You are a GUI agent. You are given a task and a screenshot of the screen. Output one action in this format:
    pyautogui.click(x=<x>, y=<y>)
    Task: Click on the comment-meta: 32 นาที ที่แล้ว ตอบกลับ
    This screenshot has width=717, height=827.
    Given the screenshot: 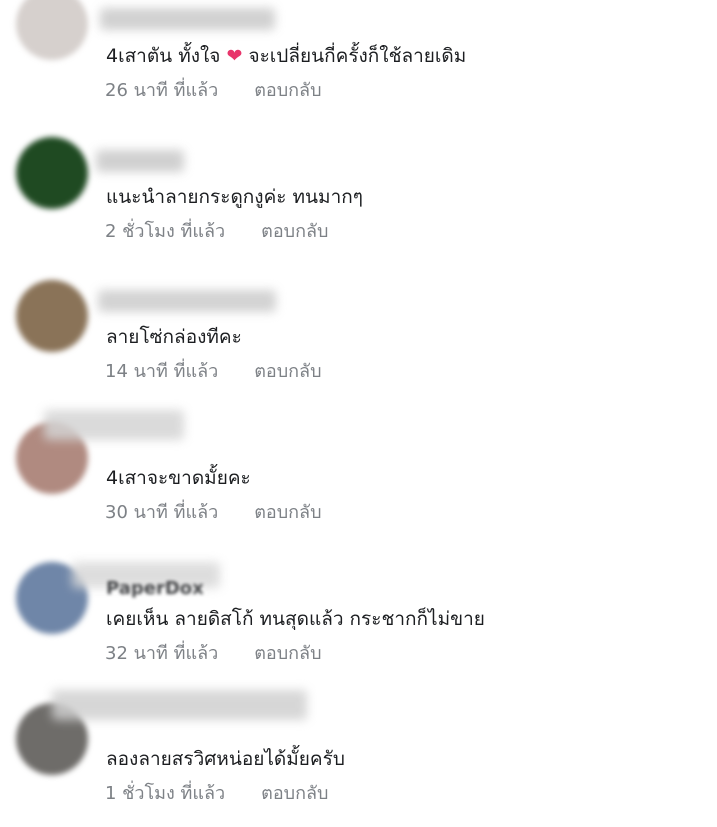 What is the action you would take?
    pyautogui.click(x=213, y=654)
    